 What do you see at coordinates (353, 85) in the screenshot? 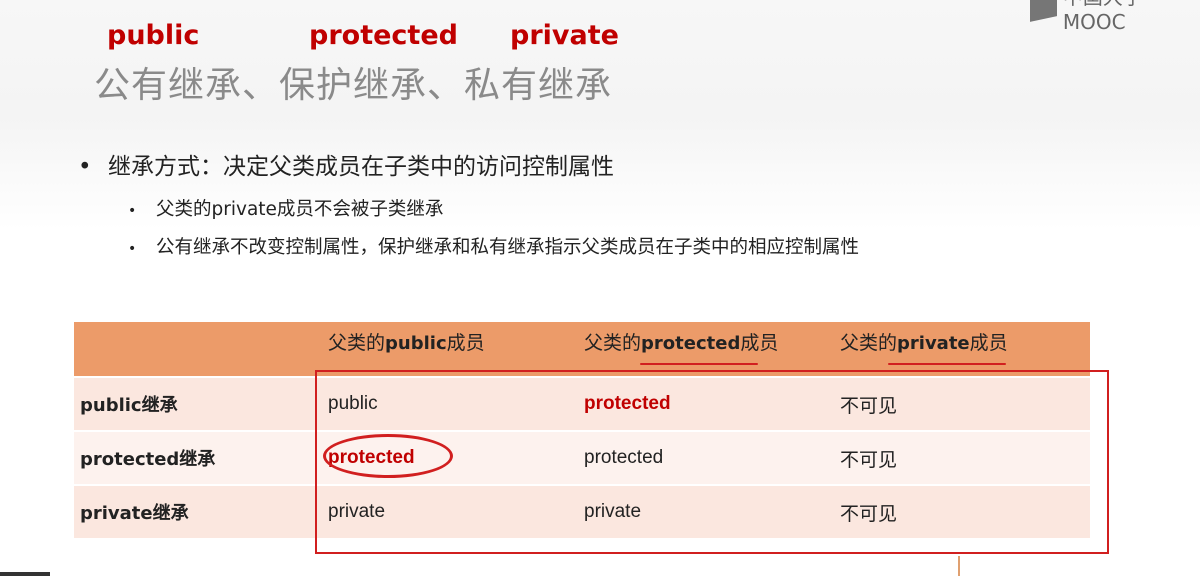
I see `slide-title: 公有继承、保护继承、私有继承` at bounding box center [353, 85].